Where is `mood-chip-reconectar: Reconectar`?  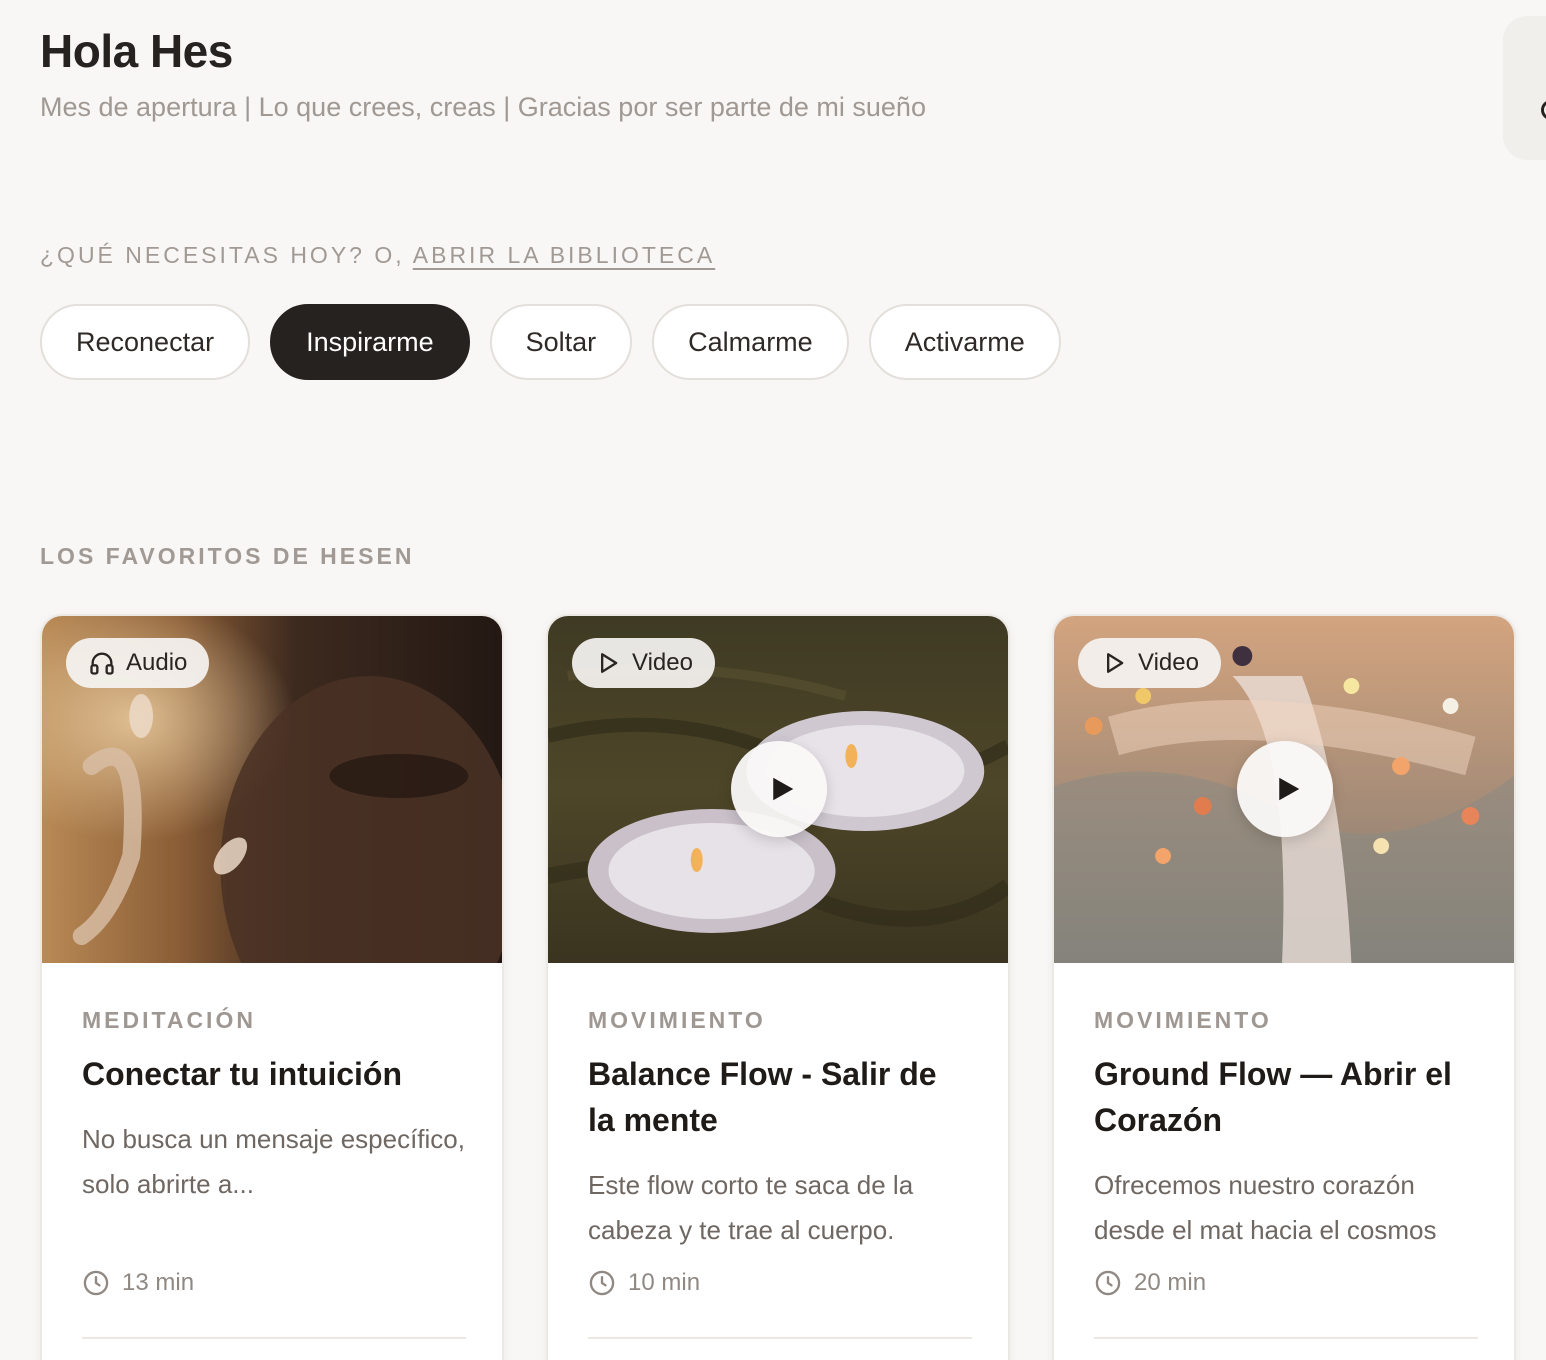 mood-chip-reconectar: Reconectar is located at coordinates (145, 342).